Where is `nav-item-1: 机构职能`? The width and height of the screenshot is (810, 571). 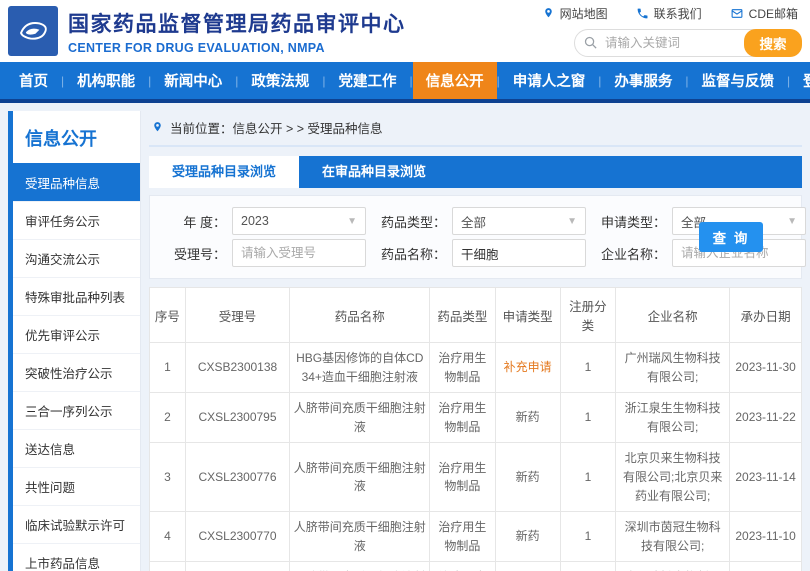 nav-item-1: 机构职能 is located at coordinates (106, 80).